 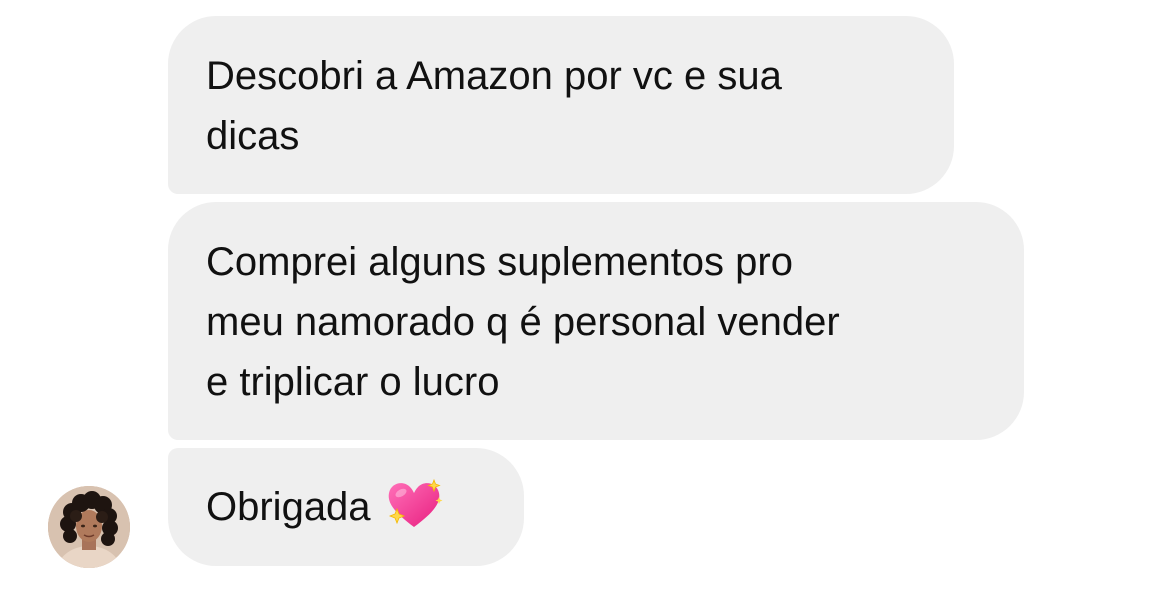 I want to click on message-2-line-3: e triplicar o lucro, so click(x=353, y=382).